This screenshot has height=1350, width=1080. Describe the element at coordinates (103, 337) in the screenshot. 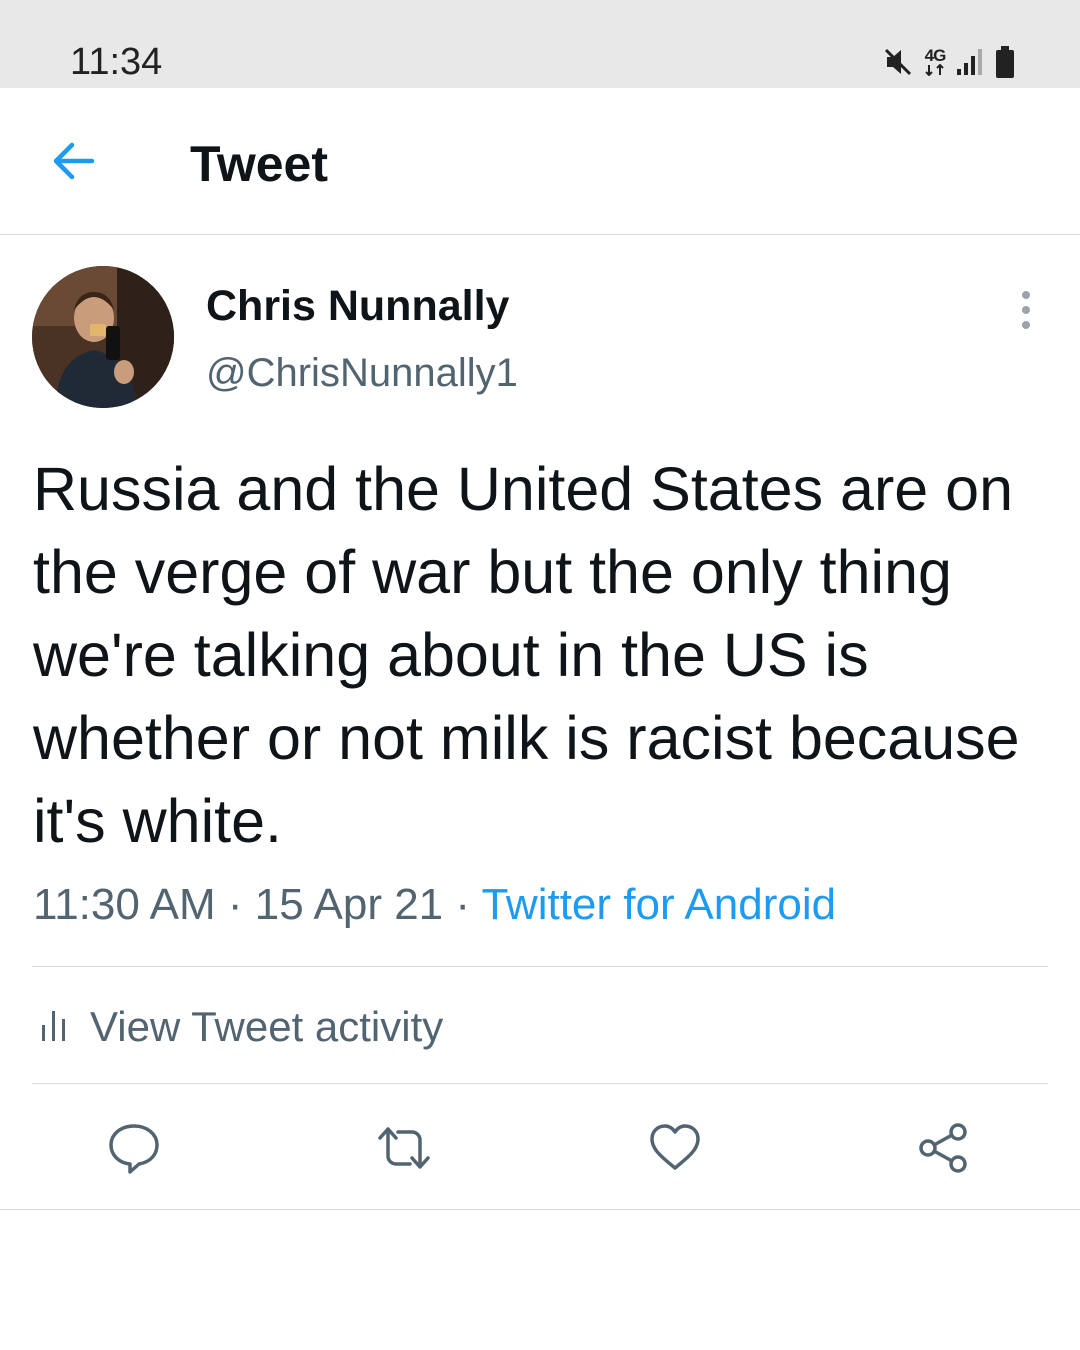

I see `avatar` at that location.